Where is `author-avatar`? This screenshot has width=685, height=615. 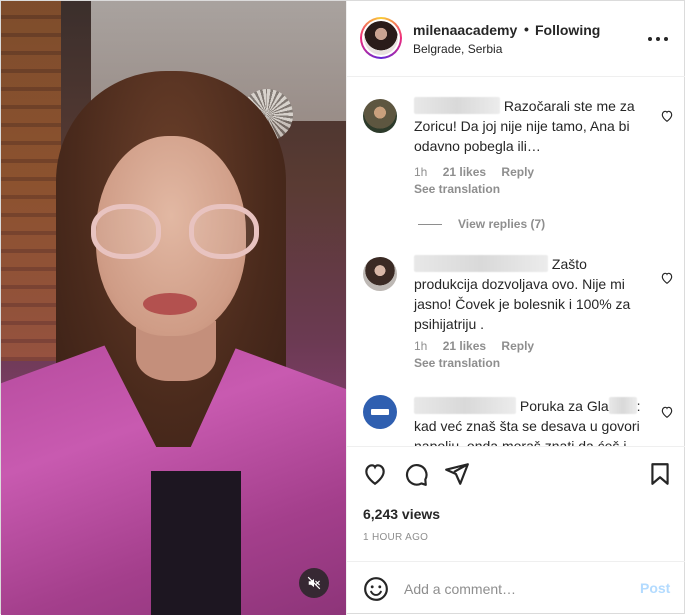 author-avatar is located at coordinates (381, 38).